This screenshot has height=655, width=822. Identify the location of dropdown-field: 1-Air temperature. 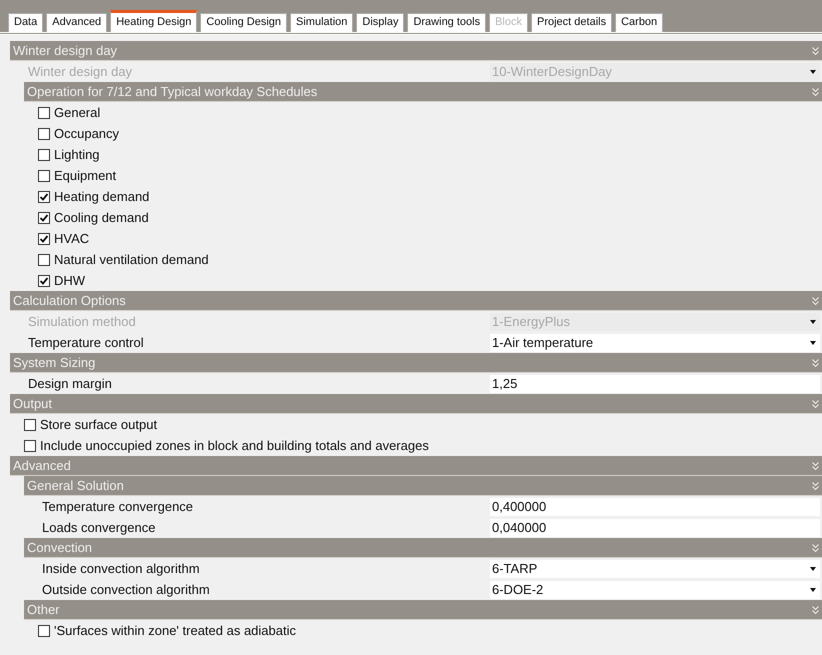
(655, 343).